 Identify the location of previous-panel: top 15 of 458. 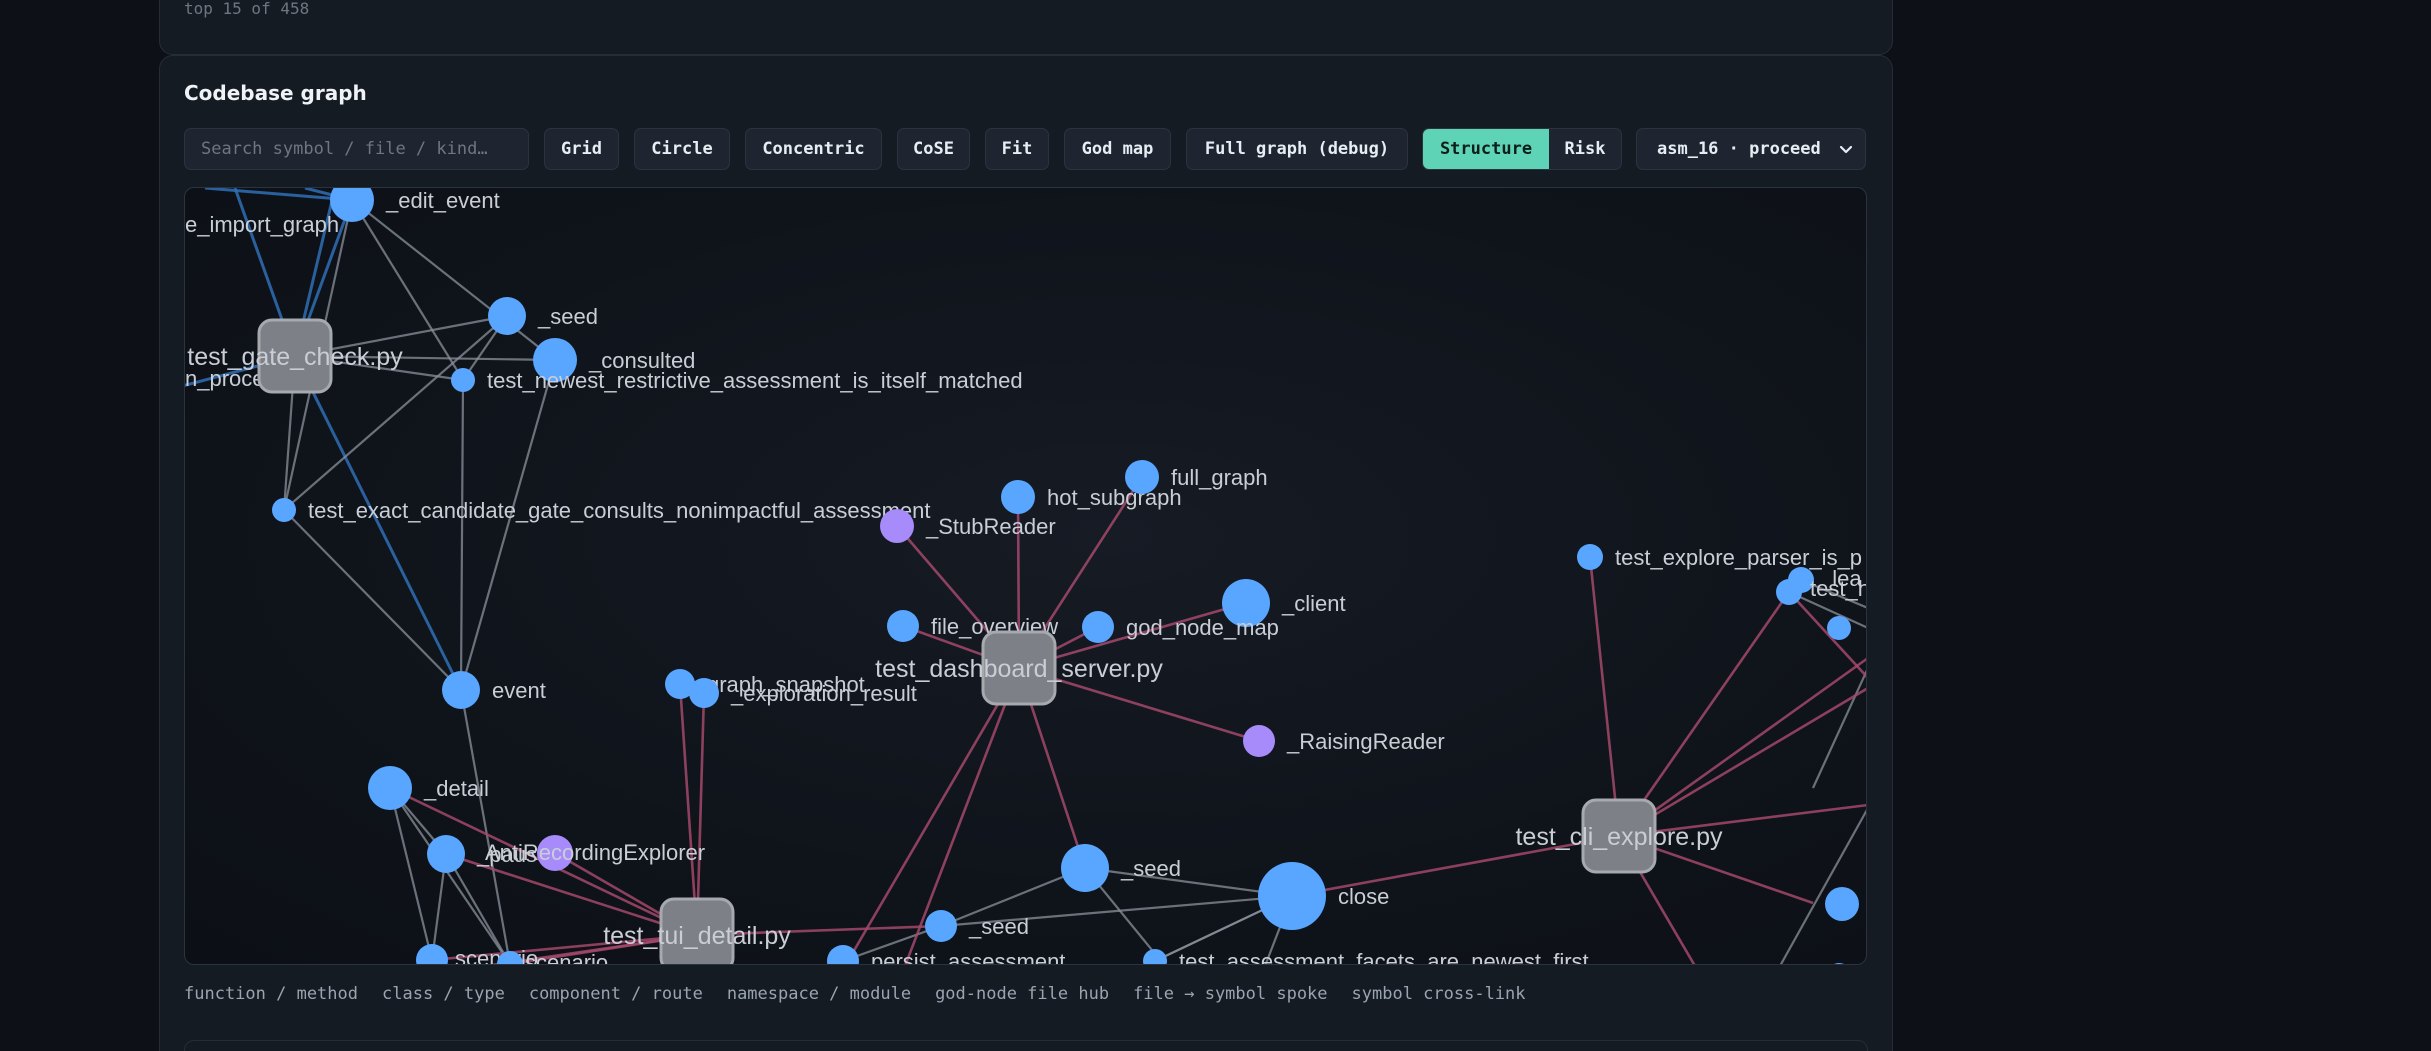
(1026, 27).